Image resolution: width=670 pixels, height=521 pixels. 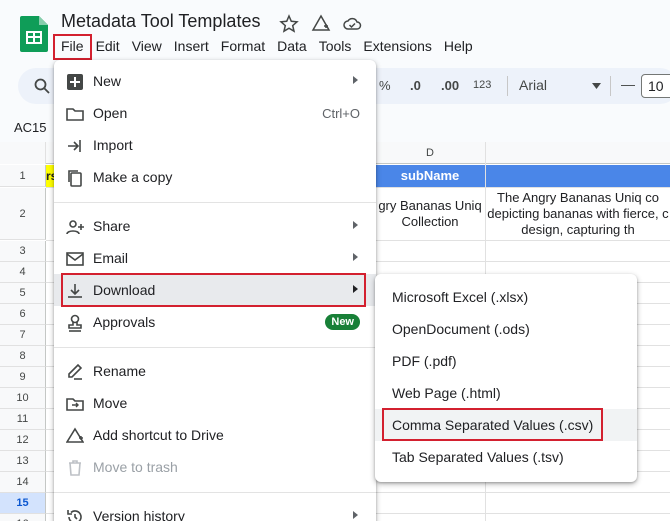 What do you see at coordinates (75, 435) in the screenshot?
I see `drive-shortcut-icon` at bounding box center [75, 435].